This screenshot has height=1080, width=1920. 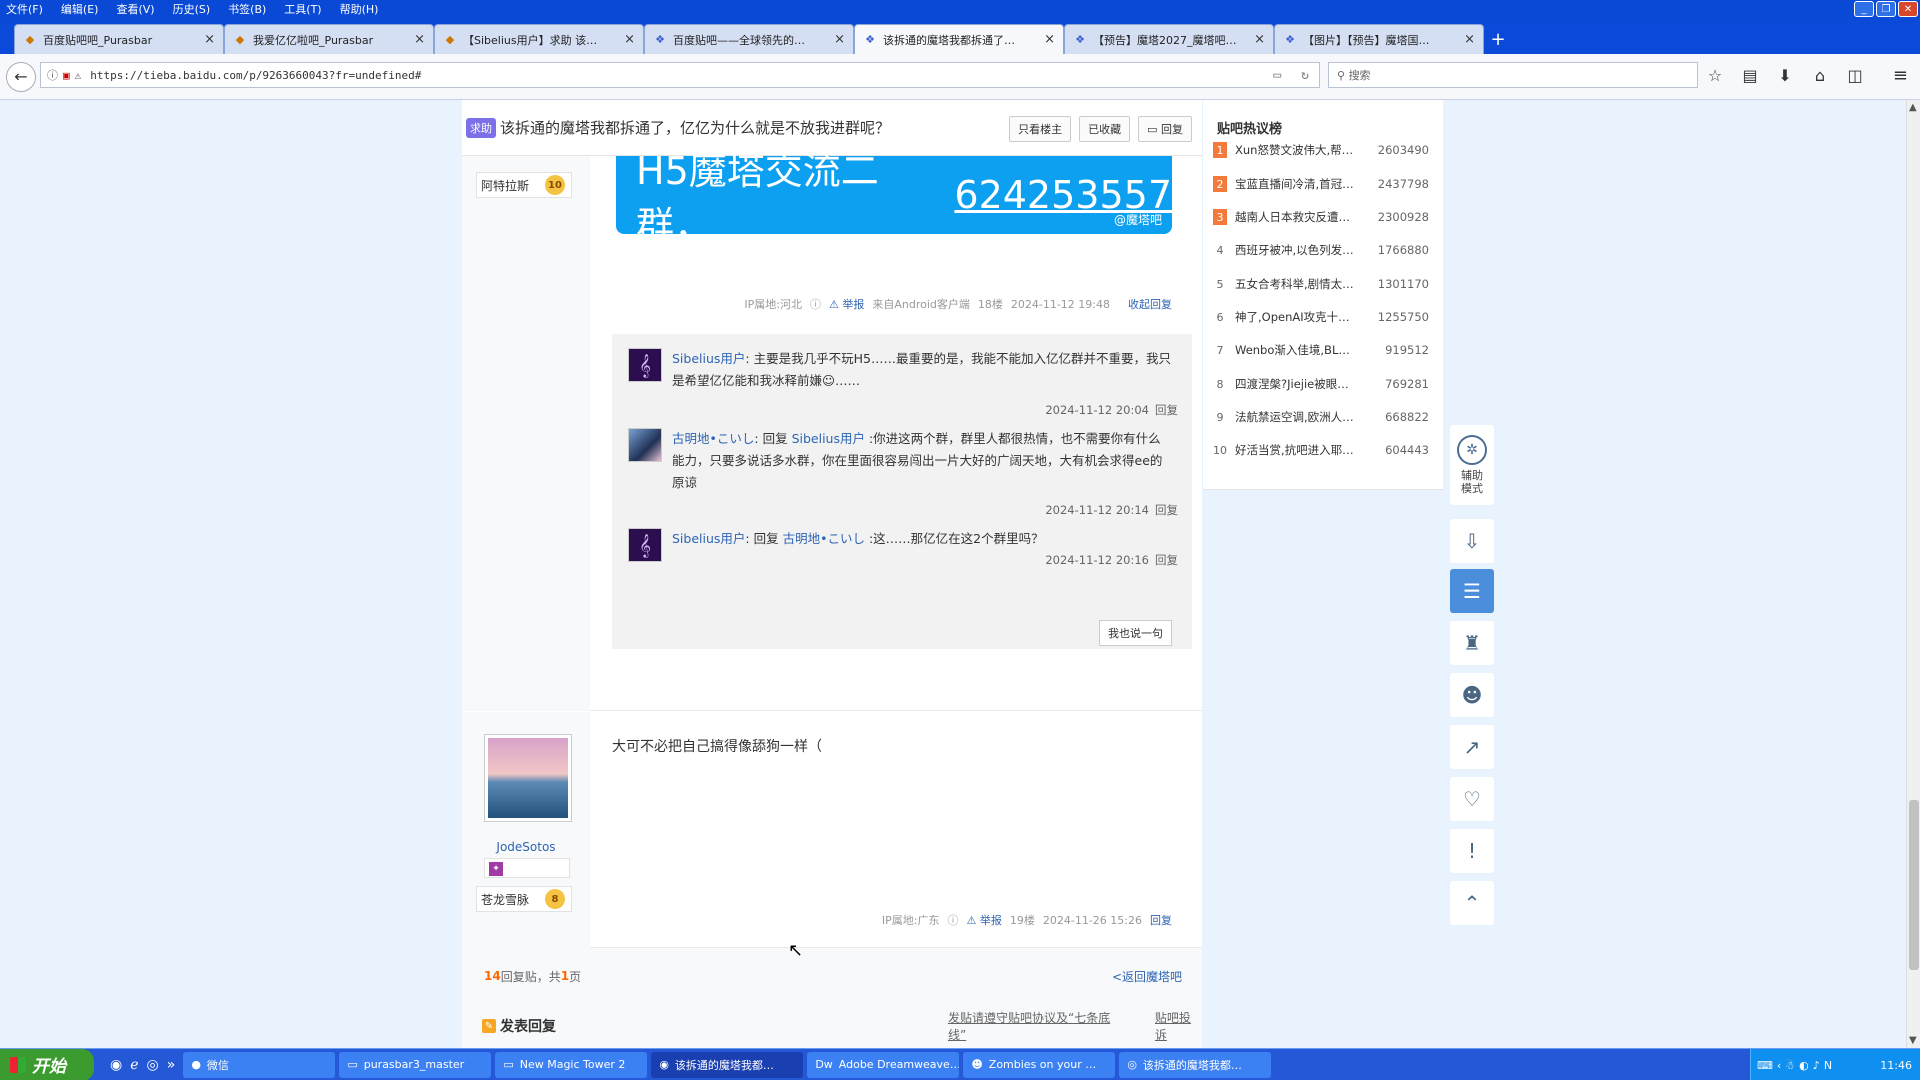 What do you see at coordinates (1913, 574) in the screenshot?
I see `page-scrollbar: ▲ ▼` at bounding box center [1913, 574].